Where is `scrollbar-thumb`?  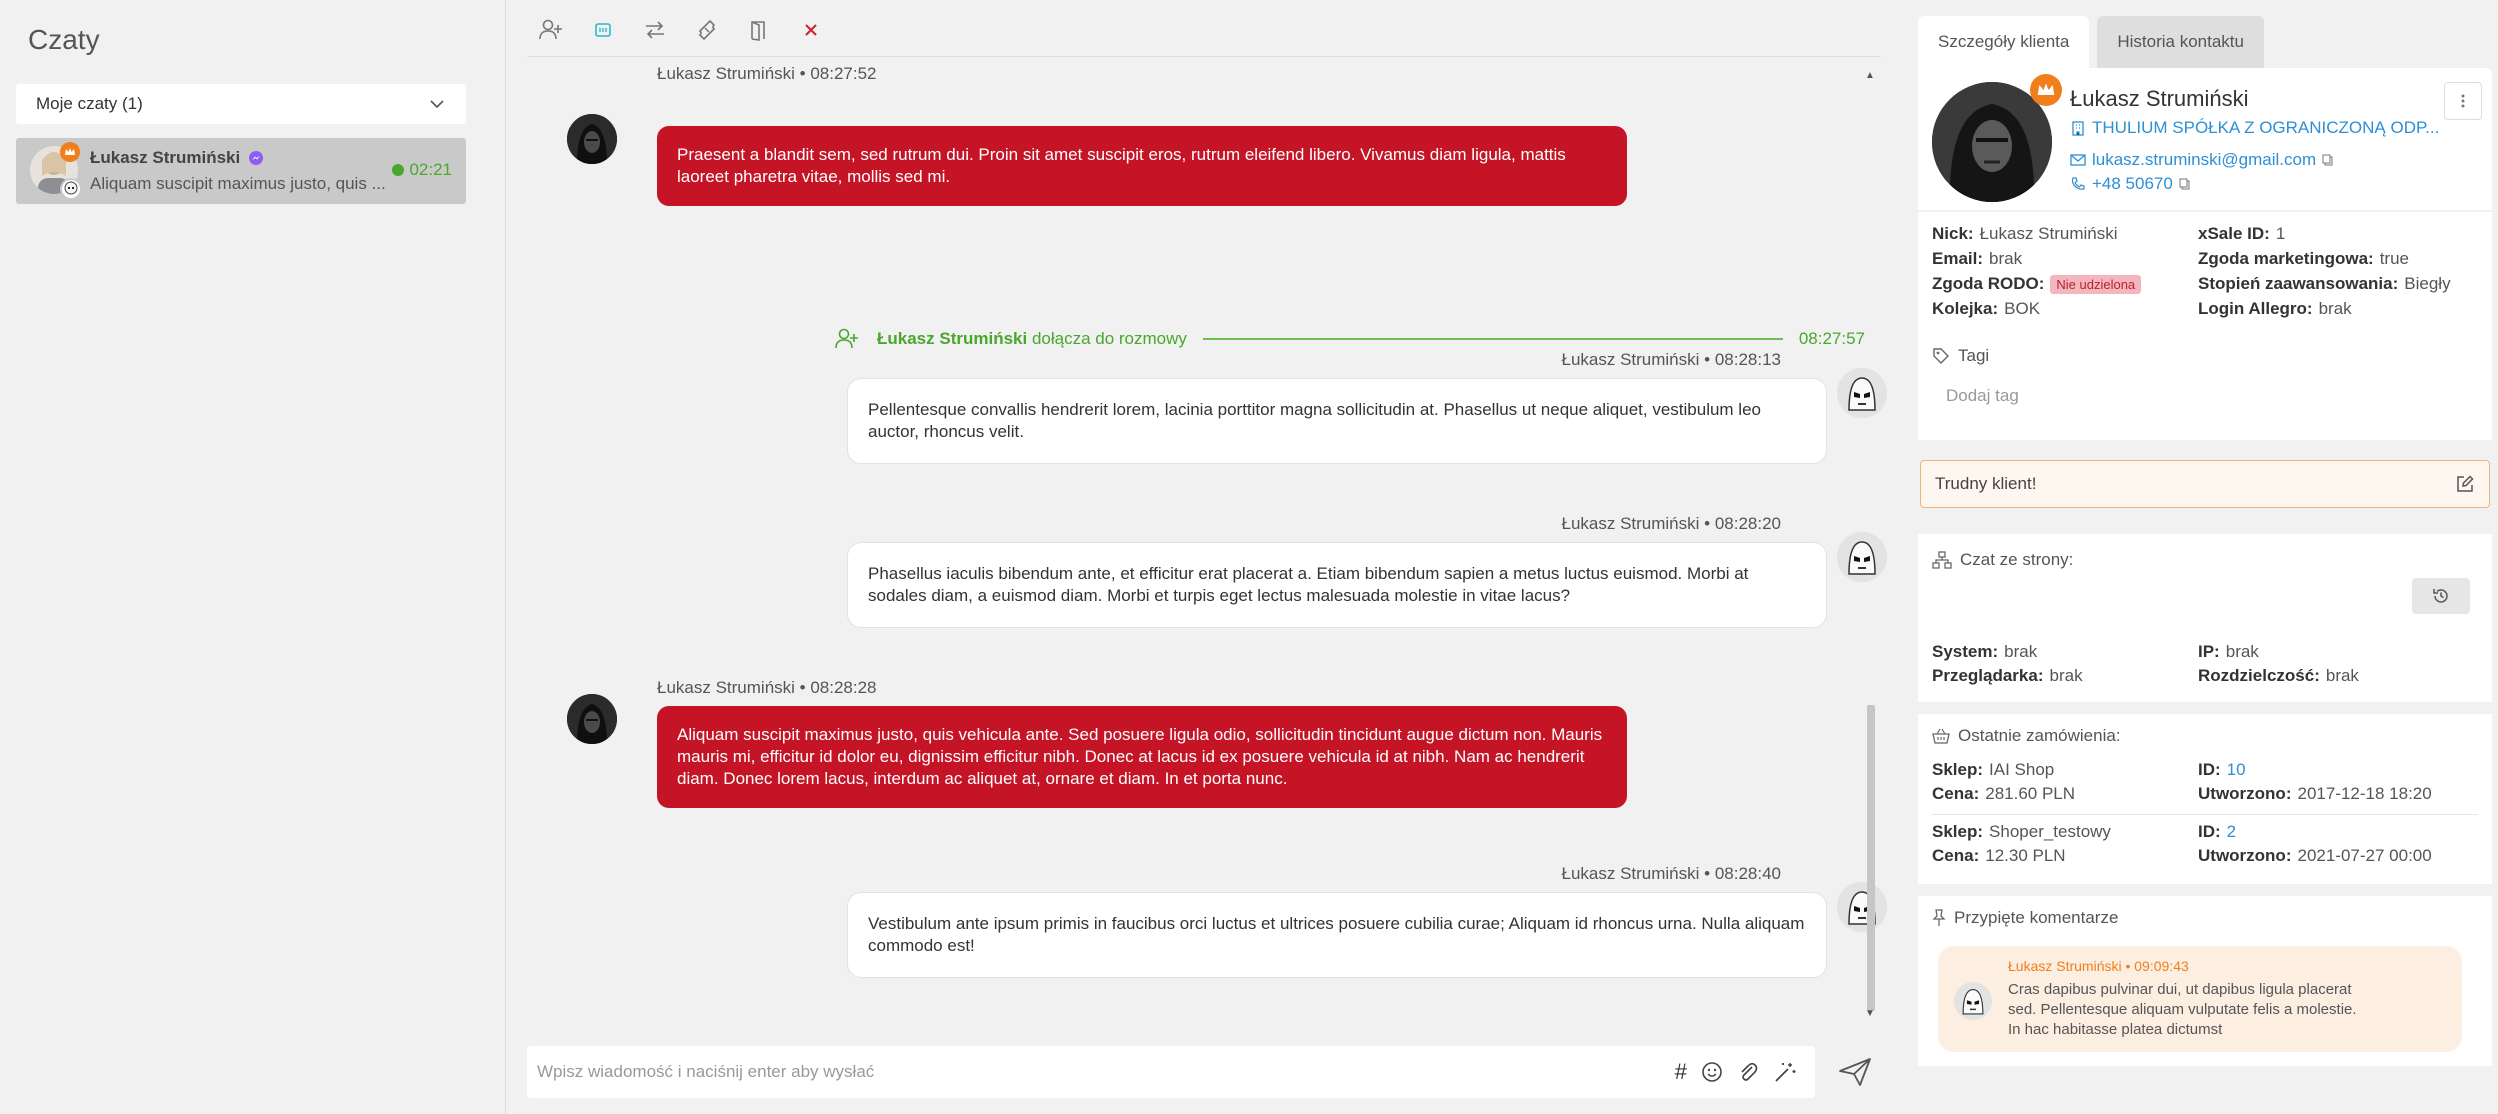
scrollbar-thumb is located at coordinates (1871, 858).